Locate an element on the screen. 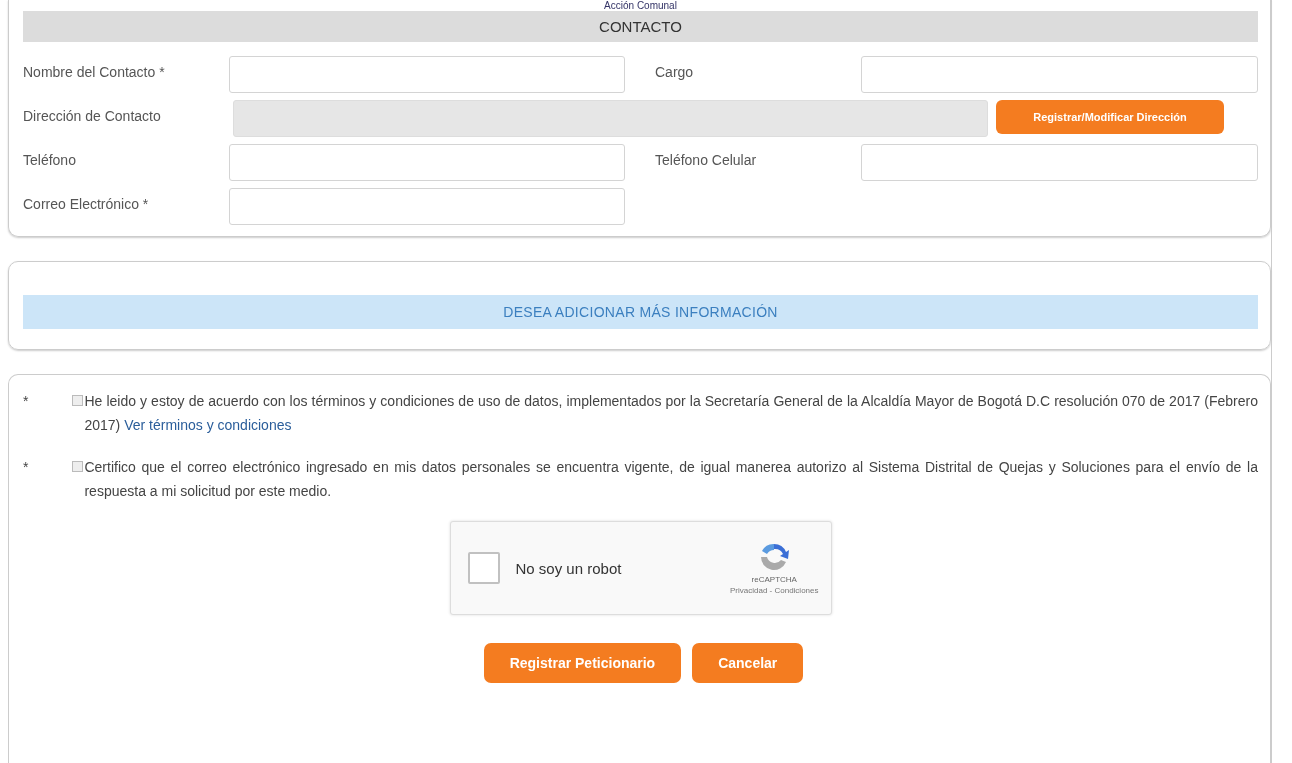 This screenshot has width=1292, height=763. consent-statement: Certifico que el correo electrónico ingresado en mis datos personales se encuentra vigente, de igual manerea autorizo al Sistema Distrital de Quejas y Soluciones para el envío de la respuesta a mi solicitud por este medio. is located at coordinates (671, 479).